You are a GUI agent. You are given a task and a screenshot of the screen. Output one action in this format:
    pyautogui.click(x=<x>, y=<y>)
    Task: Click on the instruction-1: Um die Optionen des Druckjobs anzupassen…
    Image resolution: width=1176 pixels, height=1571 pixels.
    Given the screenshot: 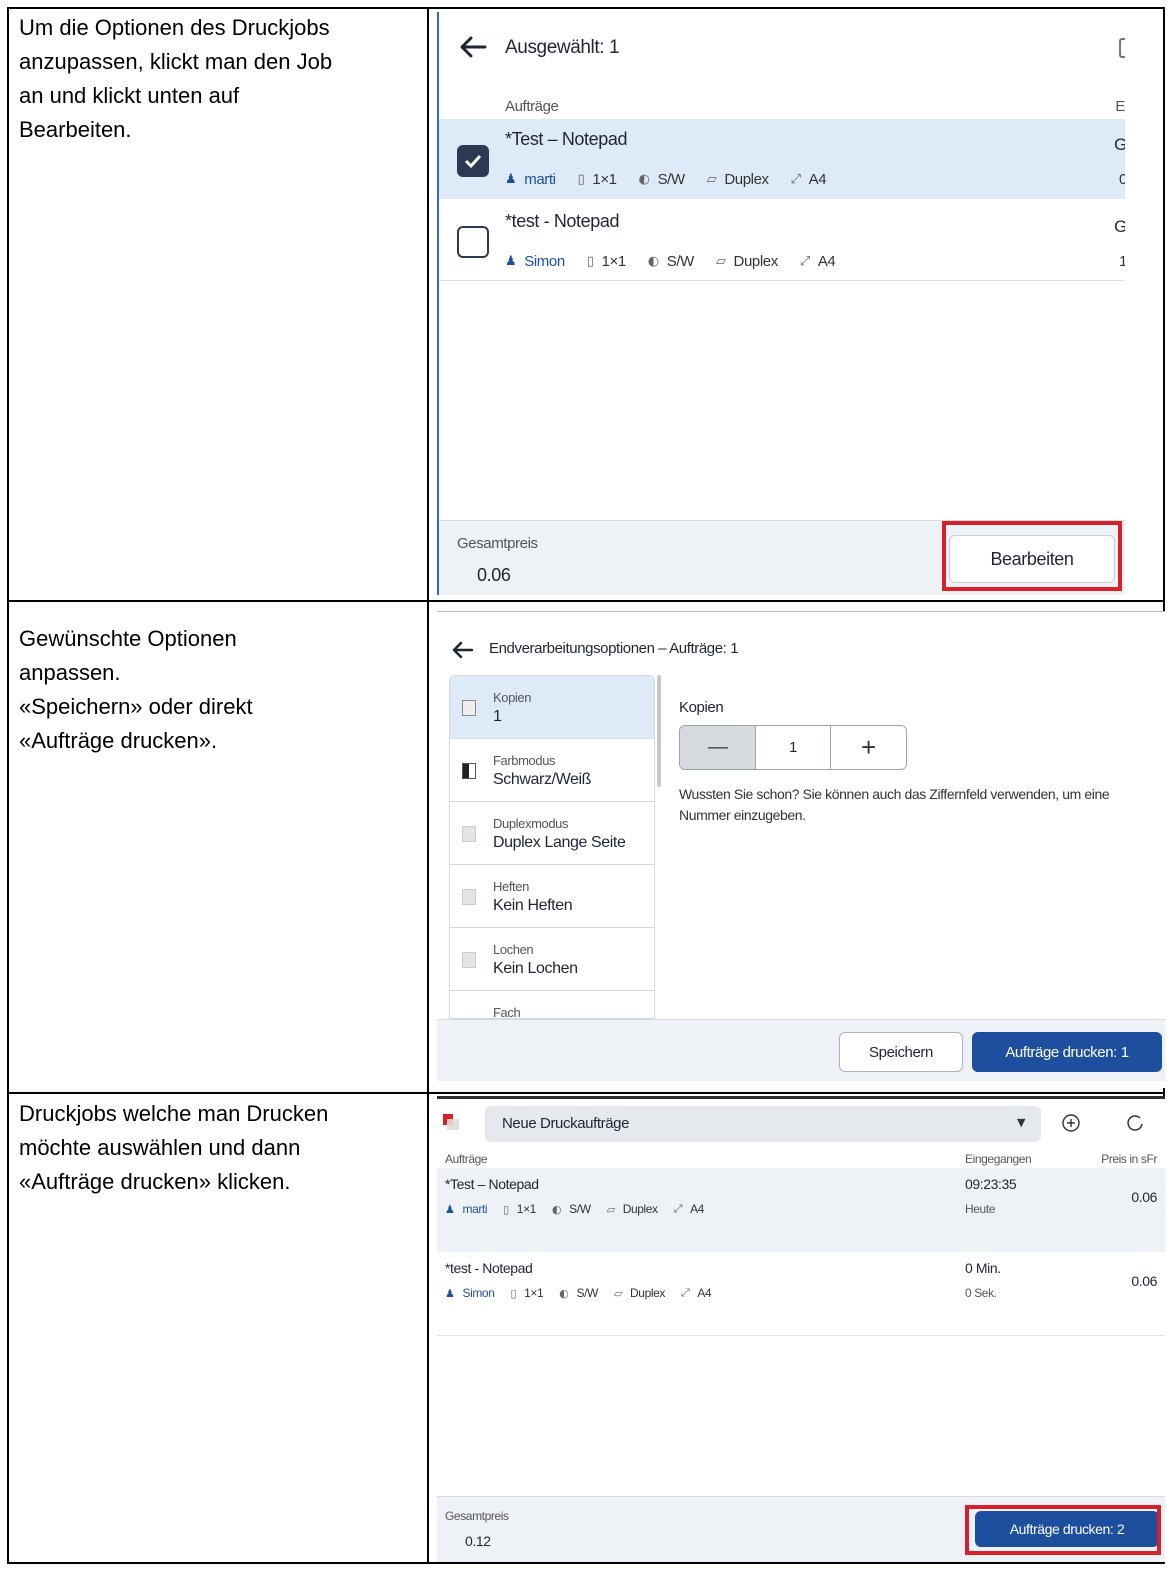 What is the action you would take?
    pyautogui.click(x=219, y=79)
    